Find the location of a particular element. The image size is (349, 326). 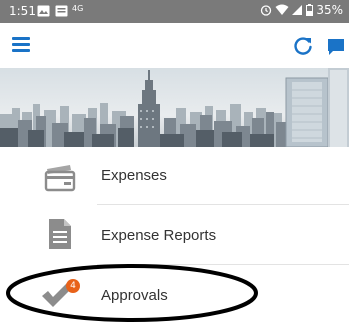

card-icon is located at coordinates (60, 178).